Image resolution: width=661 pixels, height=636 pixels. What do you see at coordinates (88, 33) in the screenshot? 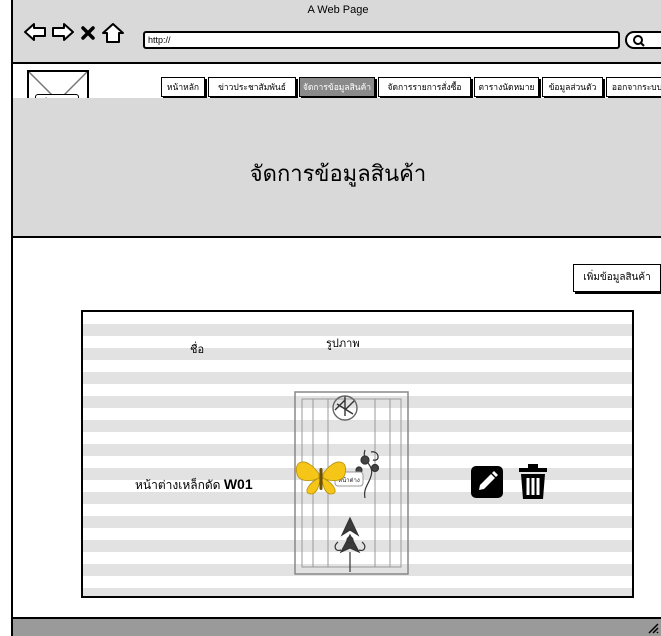
I see `close-icon` at bounding box center [88, 33].